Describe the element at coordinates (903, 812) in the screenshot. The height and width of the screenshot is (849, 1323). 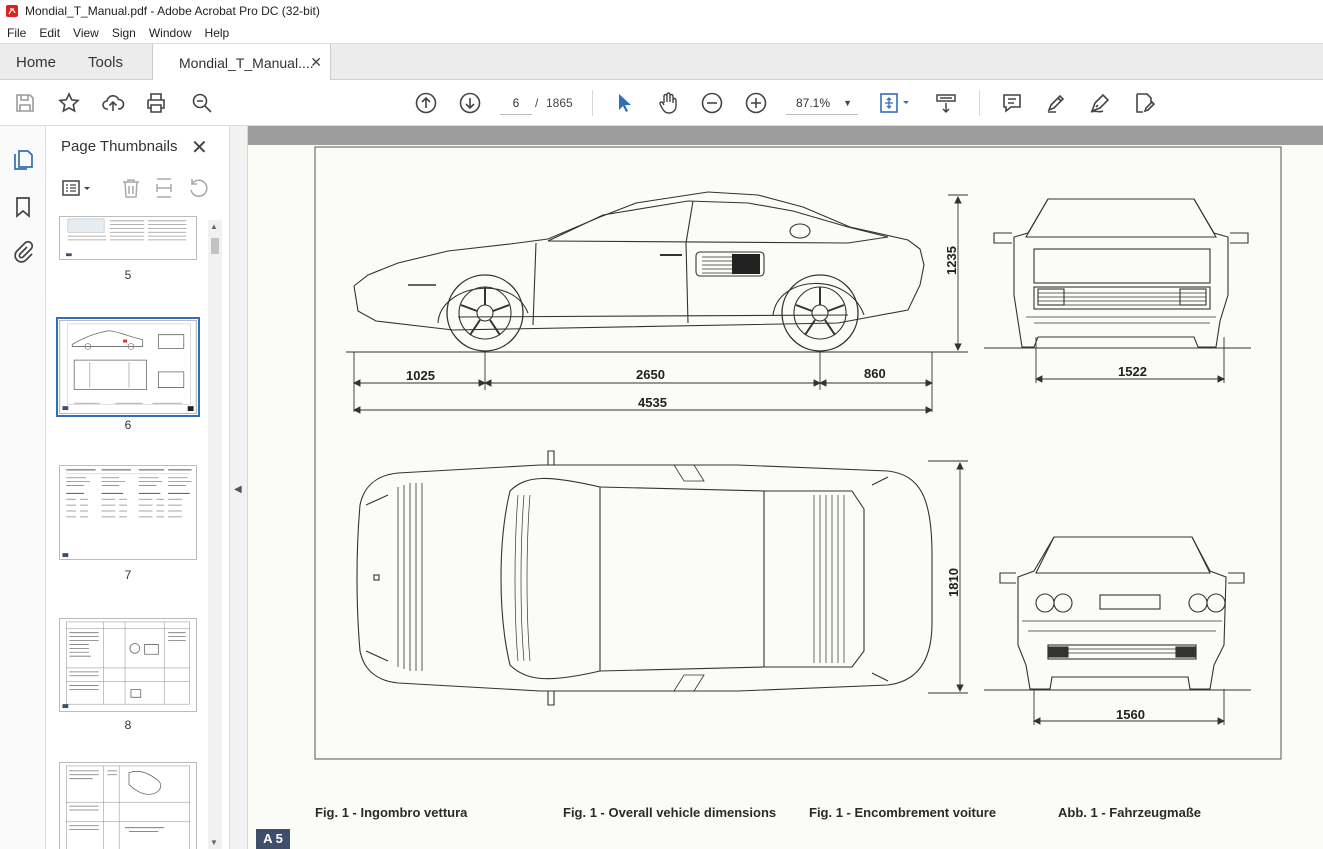
I see `caption-french: Fig. 1 - Encombrement voiture` at that location.